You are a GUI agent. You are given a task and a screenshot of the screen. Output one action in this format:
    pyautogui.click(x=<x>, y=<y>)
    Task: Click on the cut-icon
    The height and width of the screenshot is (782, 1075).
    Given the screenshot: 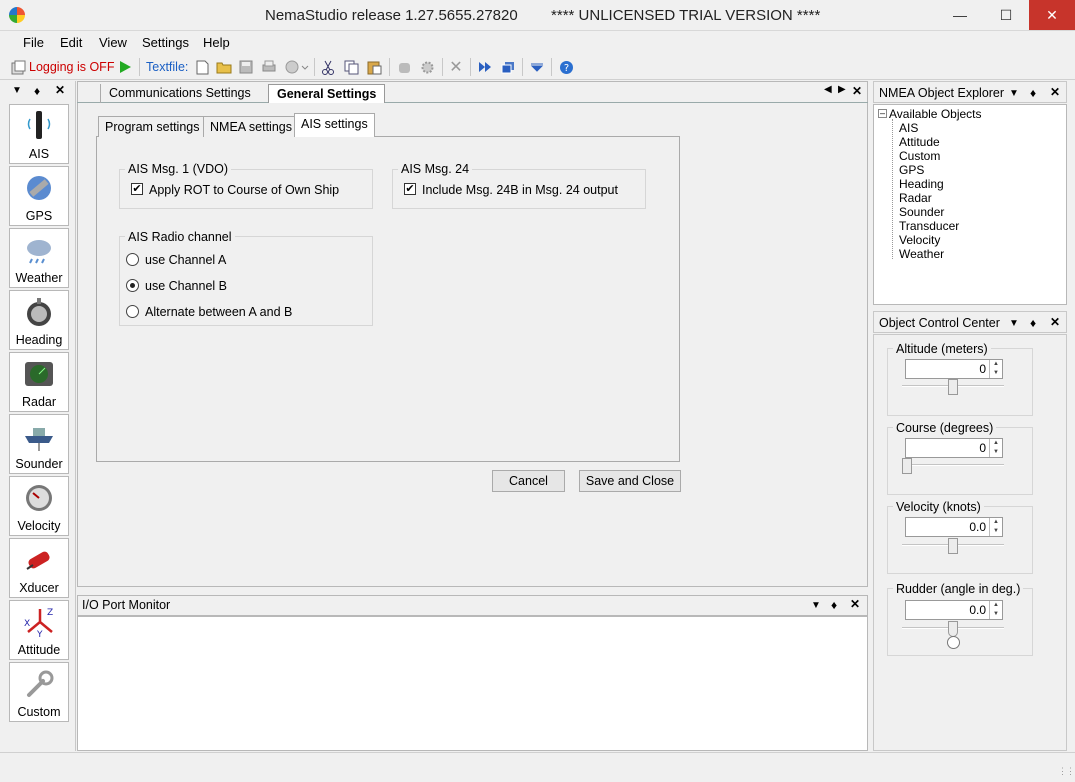 What is the action you would take?
    pyautogui.click(x=328, y=67)
    